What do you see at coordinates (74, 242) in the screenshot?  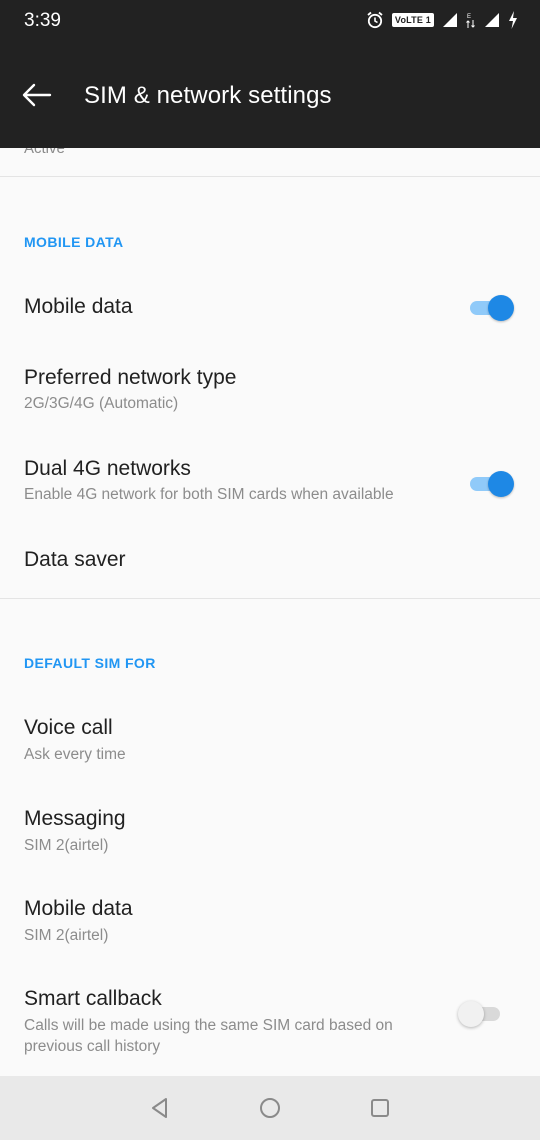 I see `section-header-mobile-data: MOBILE DATA` at bounding box center [74, 242].